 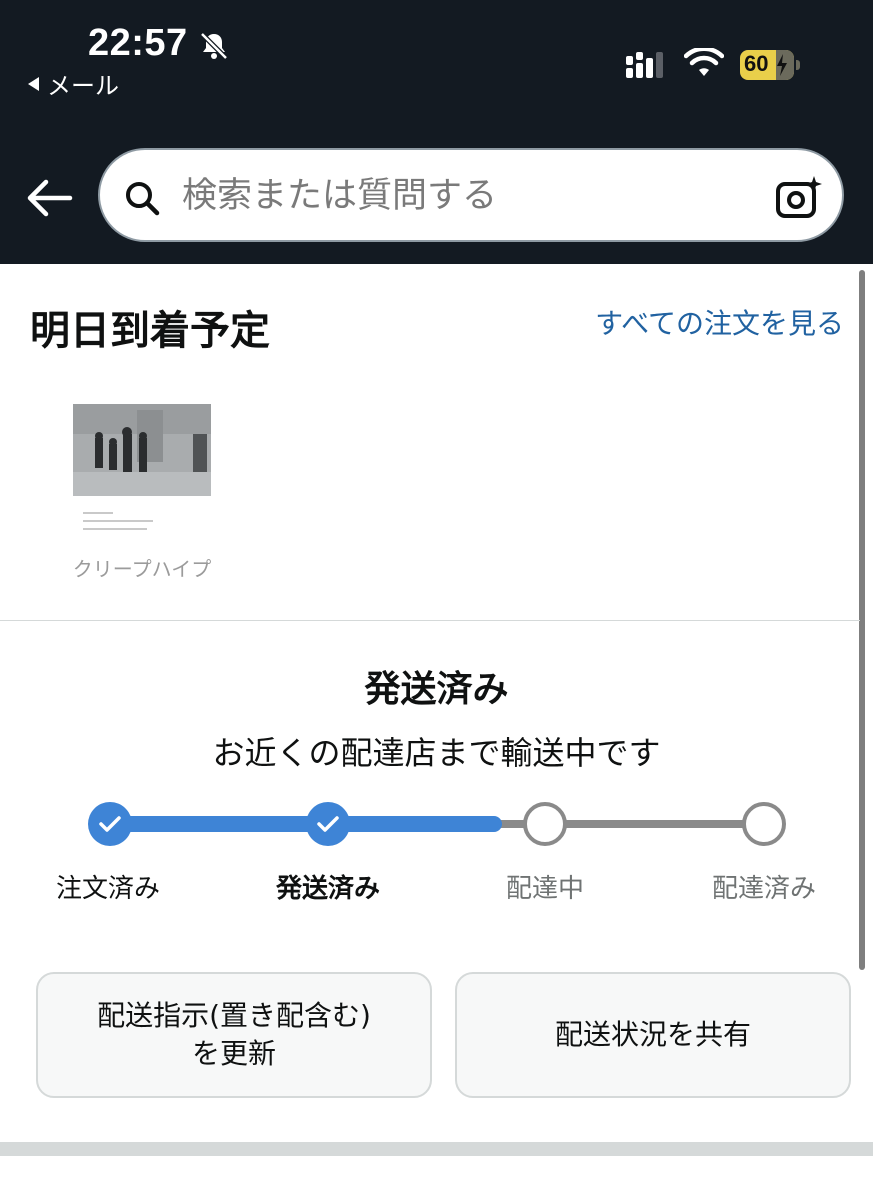 What do you see at coordinates (704, 62) in the screenshot?
I see `wifi-icon` at bounding box center [704, 62].